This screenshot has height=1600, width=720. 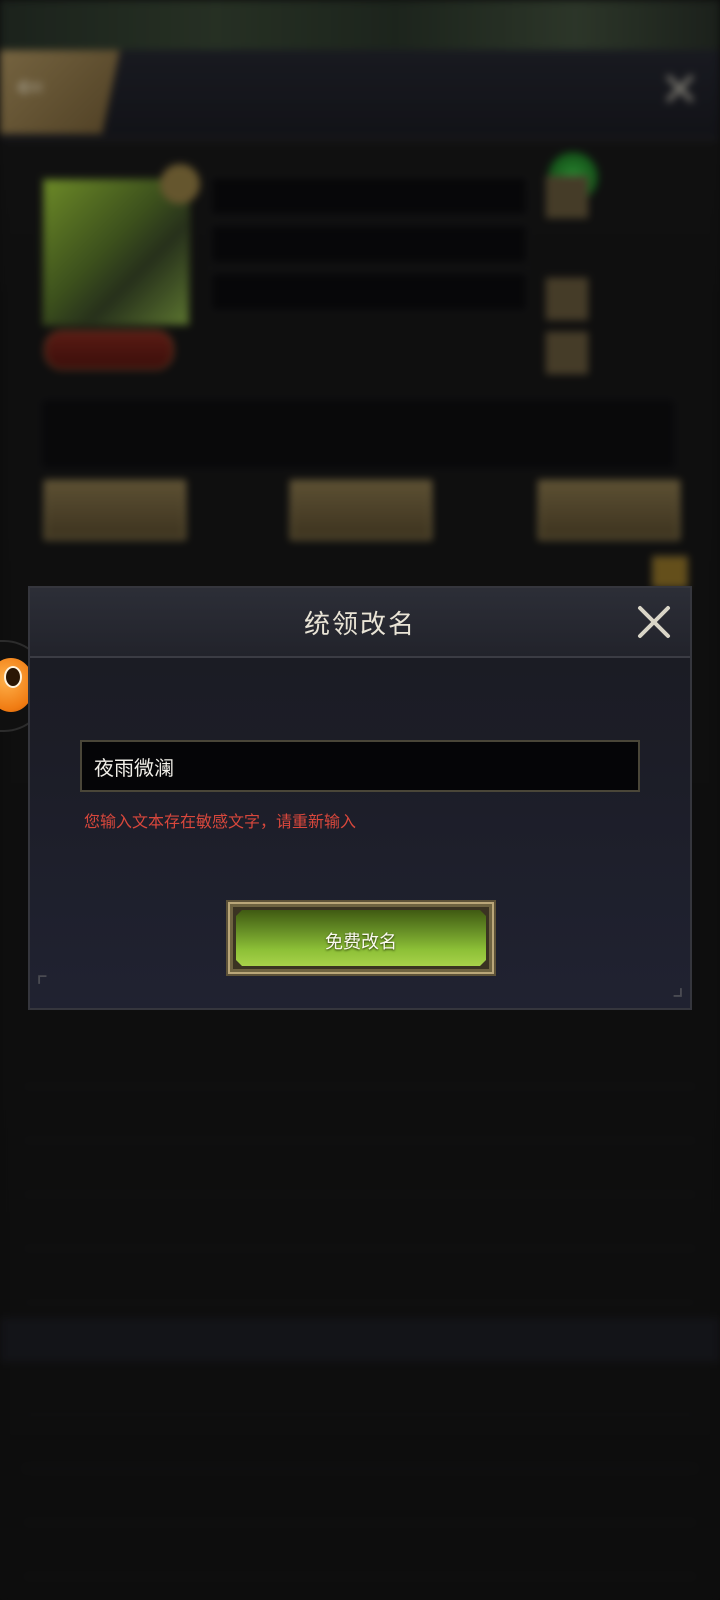 I want to click on close-icon, so click(x=654, y=622).